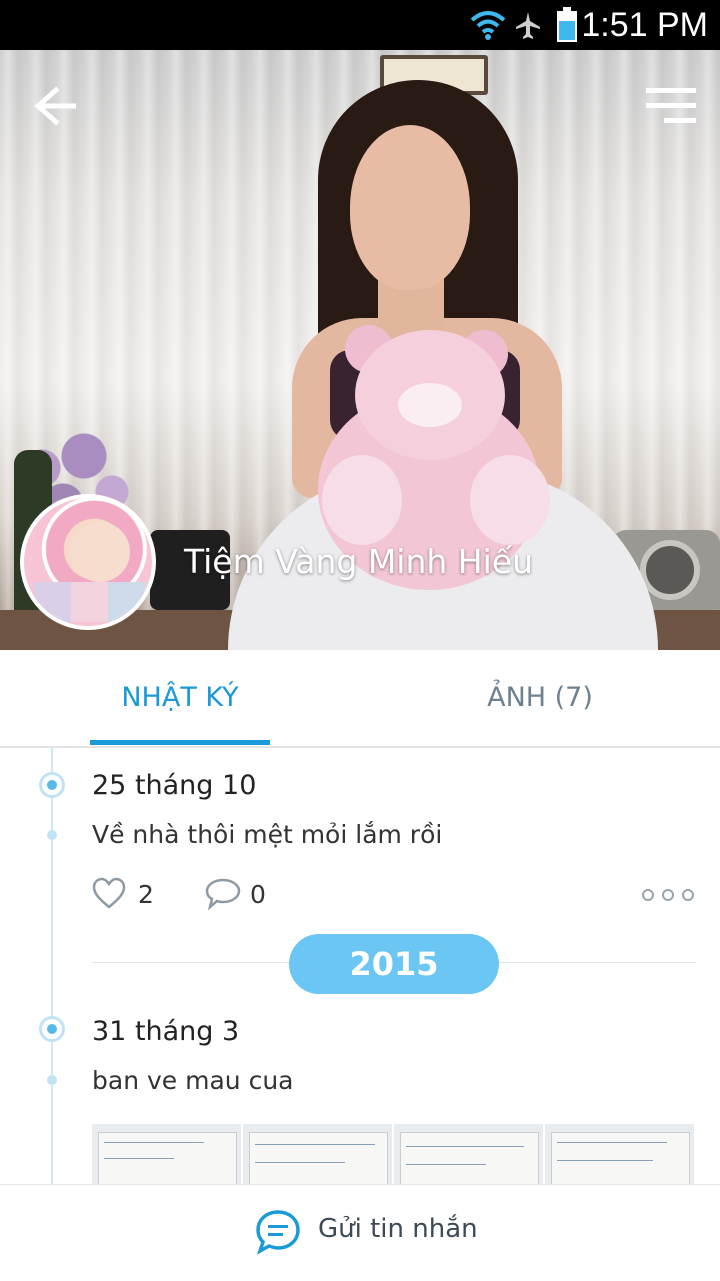 The height and width of the screenshot is (1281, 720). What do you see at coordinates (180, 742) in the screenshot?
I see `active-tab-indicator` at bounding box center [180, 742].